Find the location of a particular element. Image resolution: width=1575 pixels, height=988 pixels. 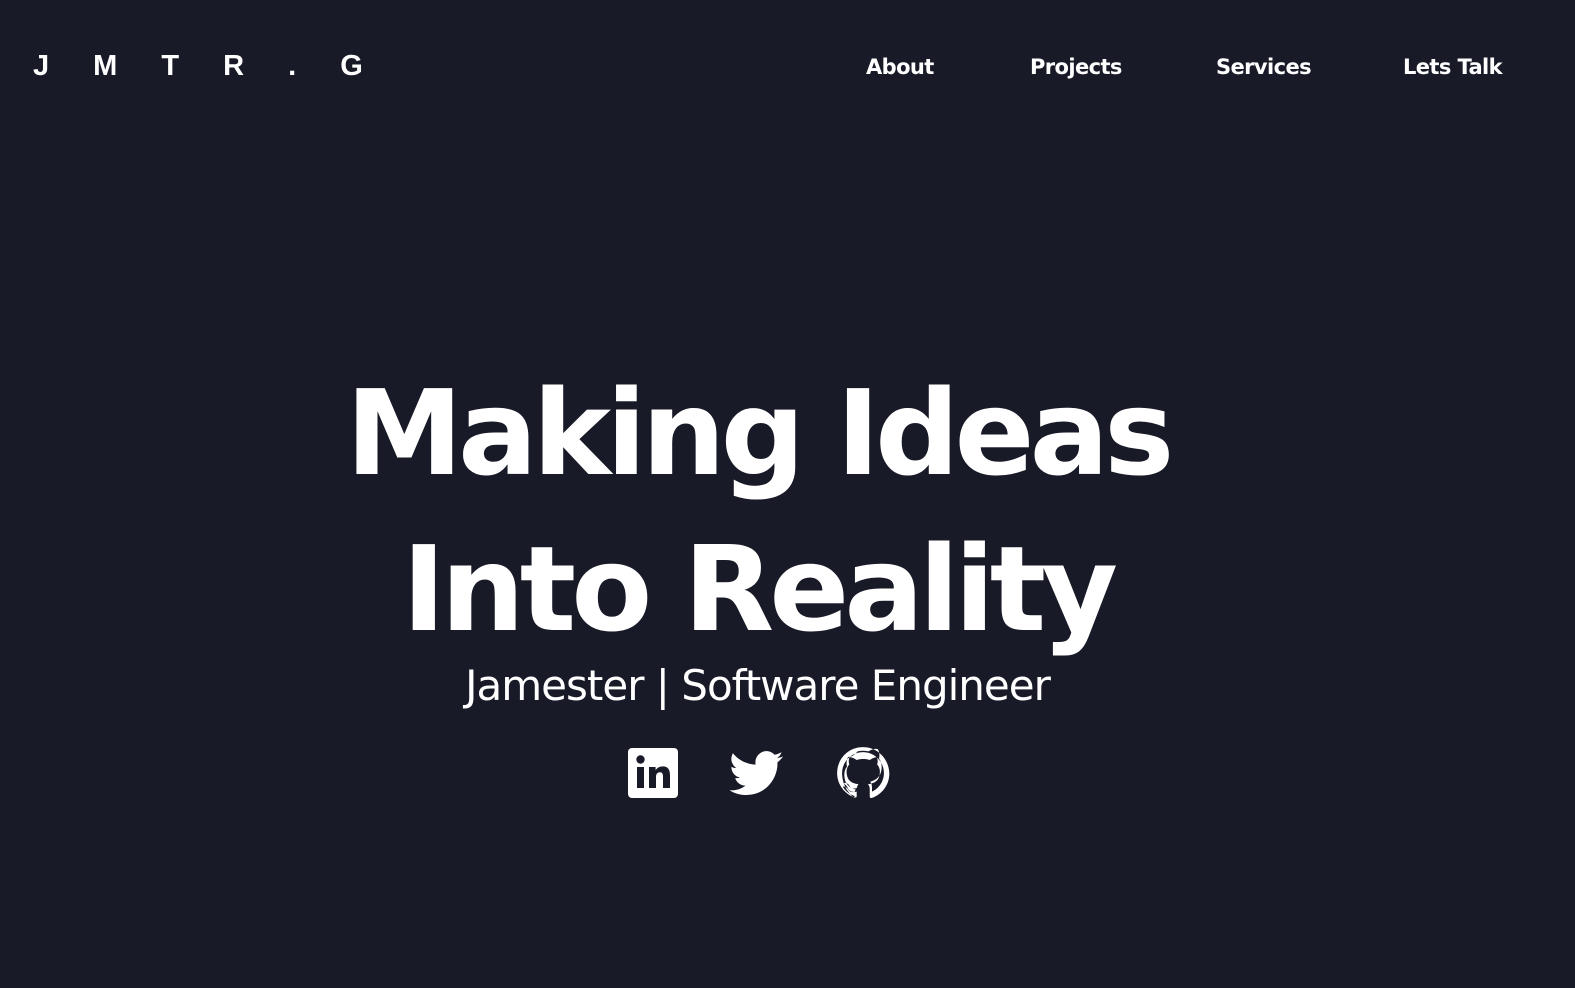

github-link is located at coordinates (863, 773).